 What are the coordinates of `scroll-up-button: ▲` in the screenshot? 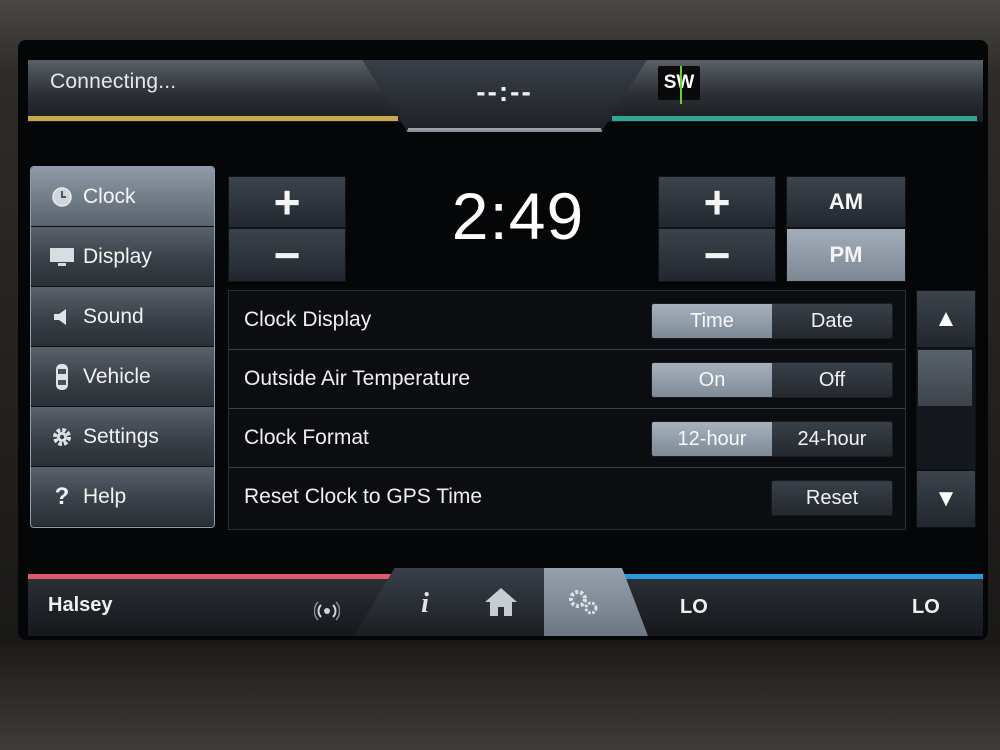 It's located at (946, 319).